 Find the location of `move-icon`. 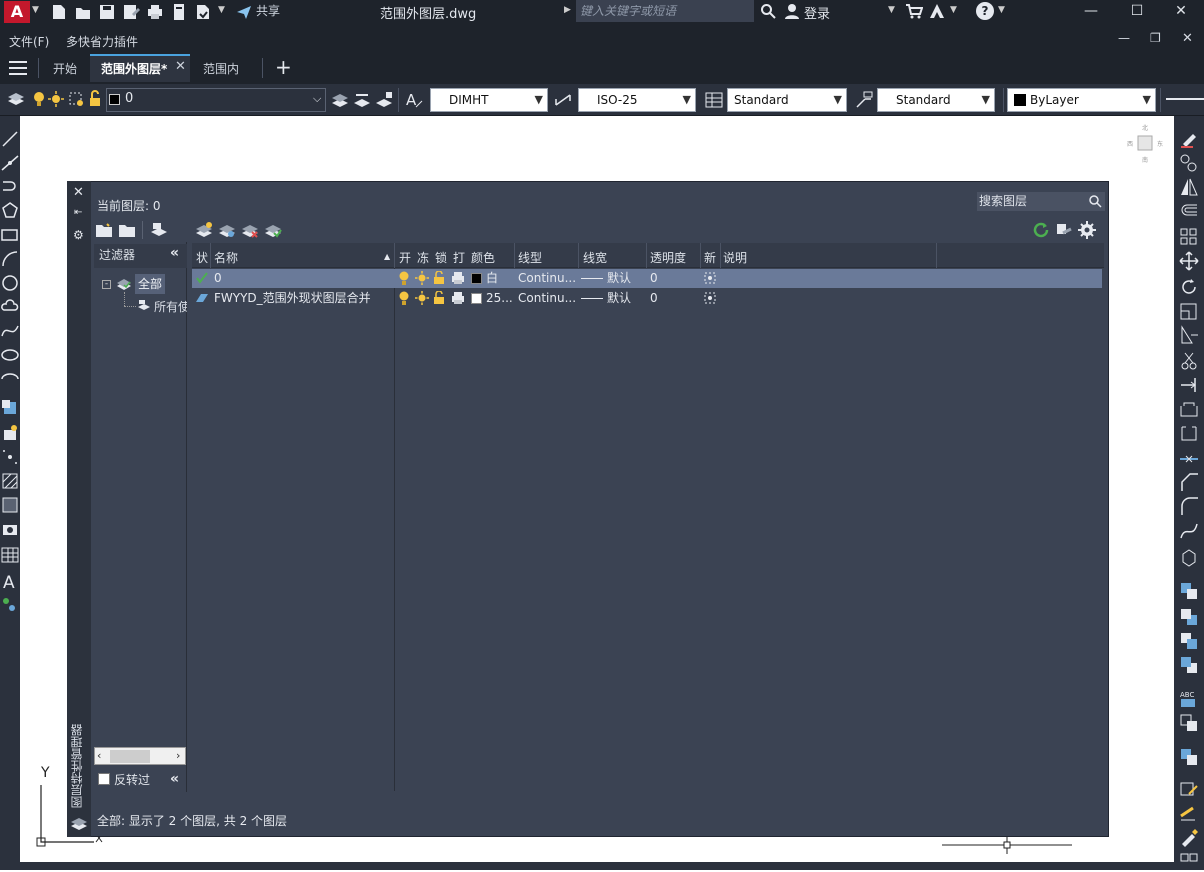

move-icon is located at coordinates (1189, 261).